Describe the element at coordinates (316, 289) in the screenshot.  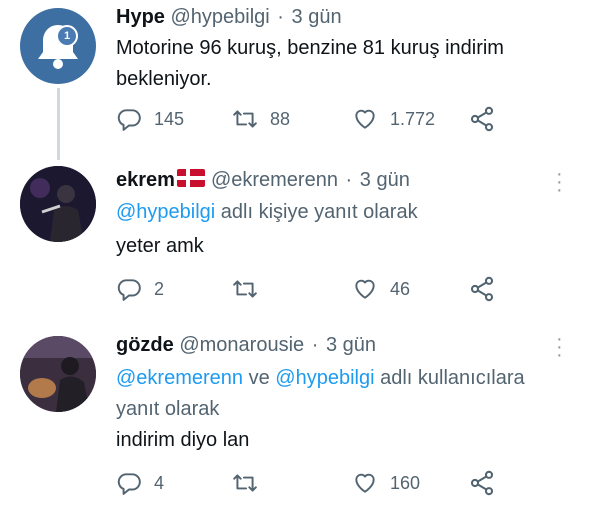
I see `tweet-actions: 2 46` at that location.